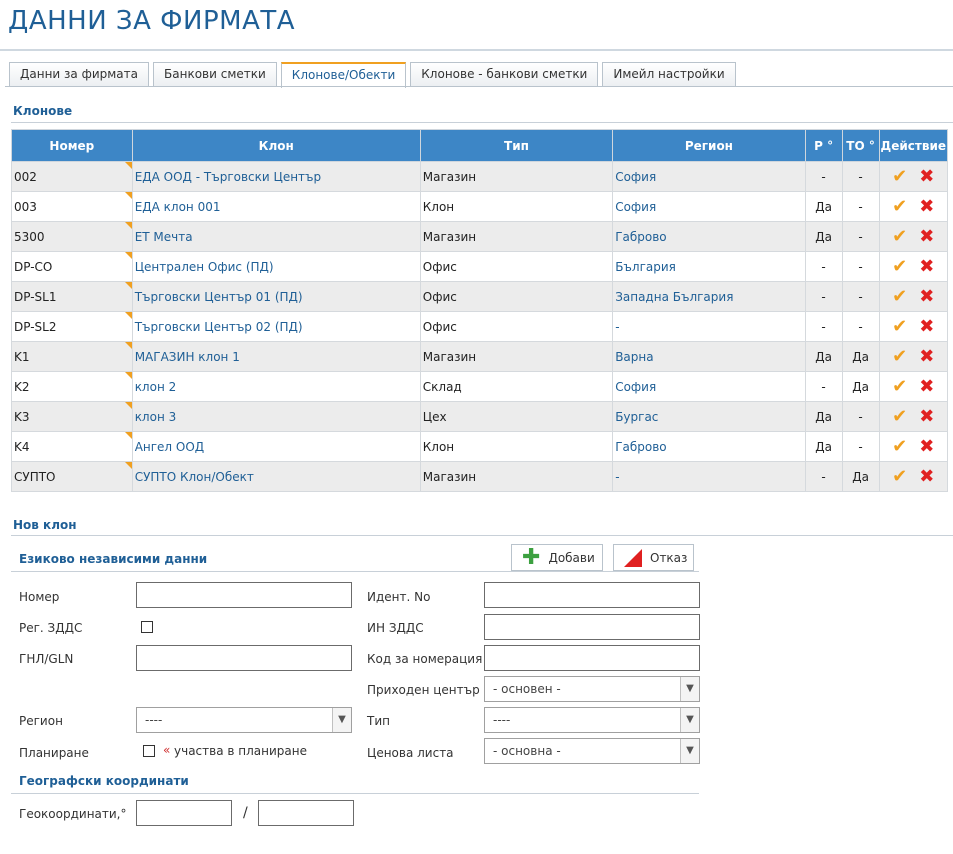  I want to click on planning-text: участва в планиране, so click(240, 751).